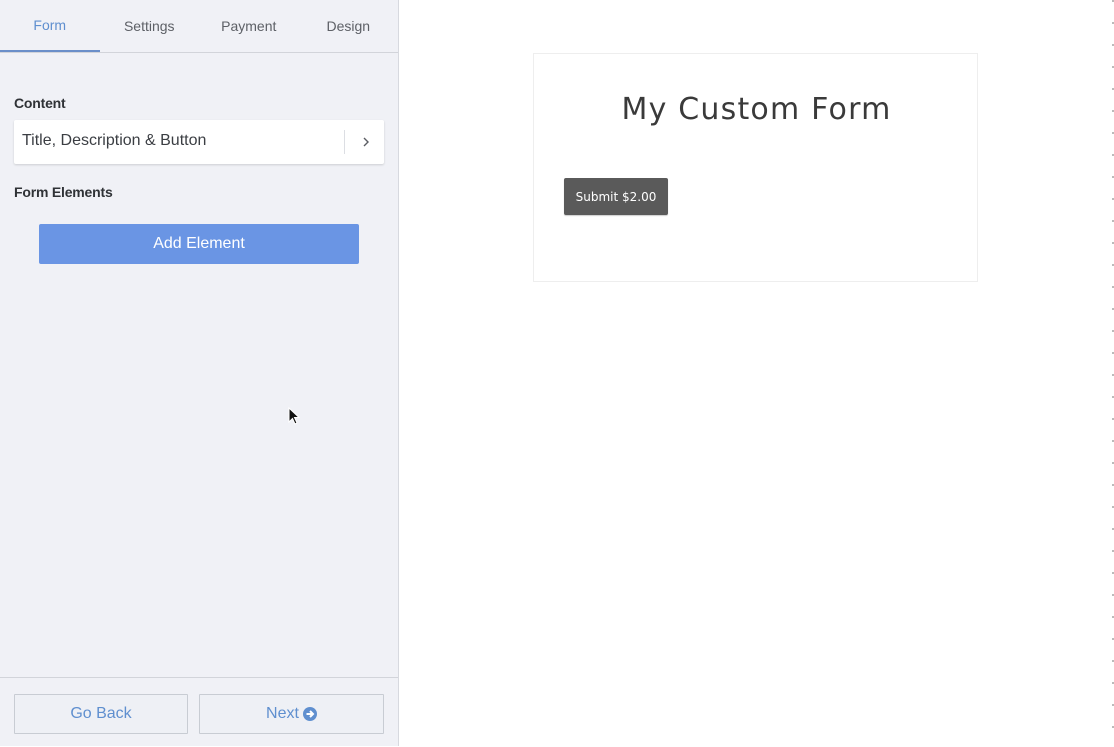 Image resolution: width=1114 pixels, height=747 pixels. Describe the element at coordinates (282, 713) in the screenshot. I see `next-label: Next` at that location.